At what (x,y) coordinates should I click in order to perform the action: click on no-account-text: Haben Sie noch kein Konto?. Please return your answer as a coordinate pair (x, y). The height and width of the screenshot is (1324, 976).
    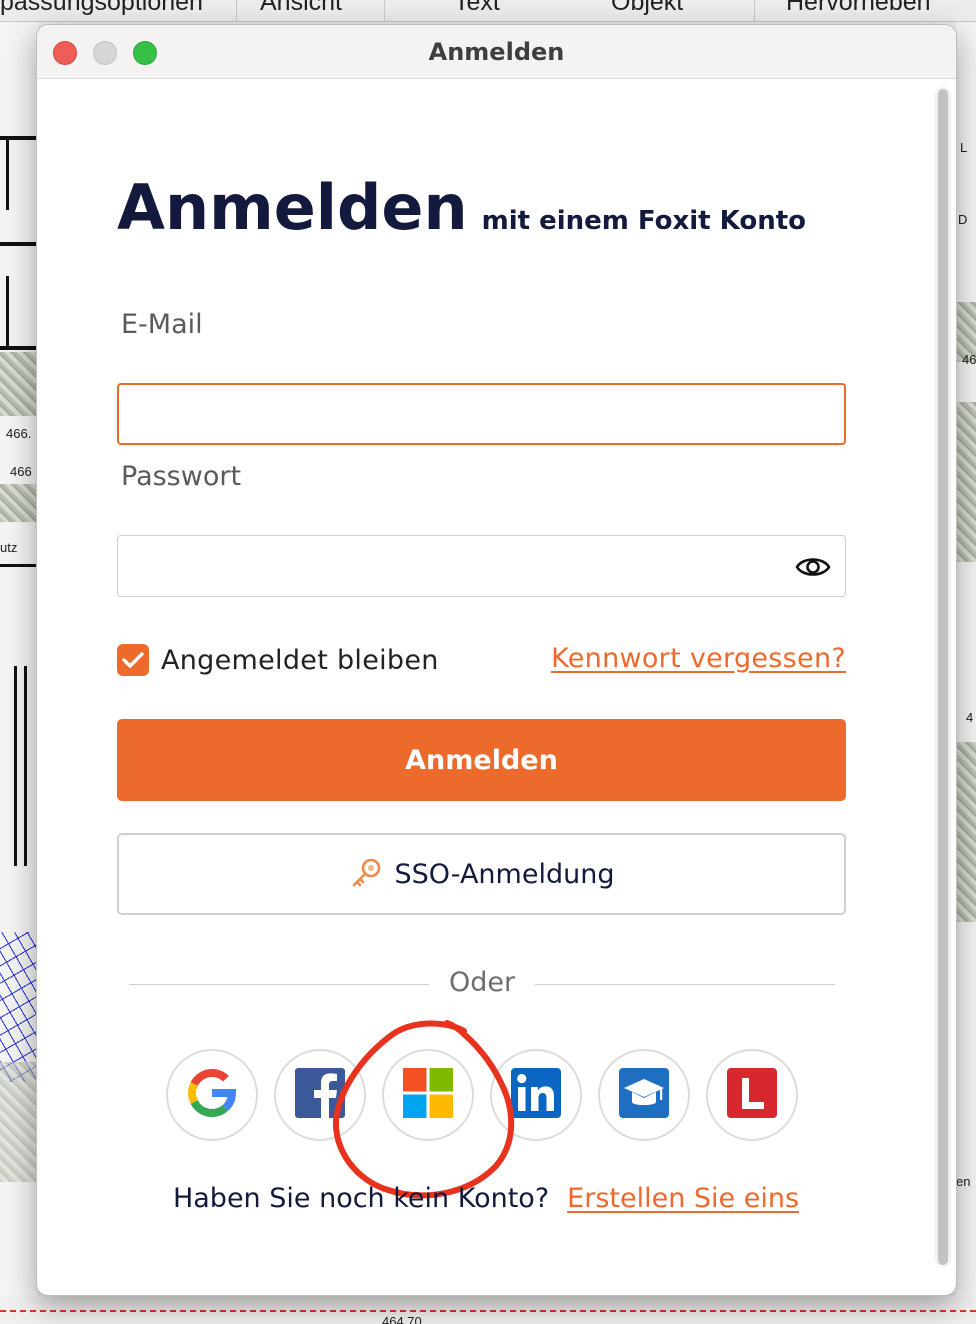
    Looking at the image, I should click on (361, 1198).